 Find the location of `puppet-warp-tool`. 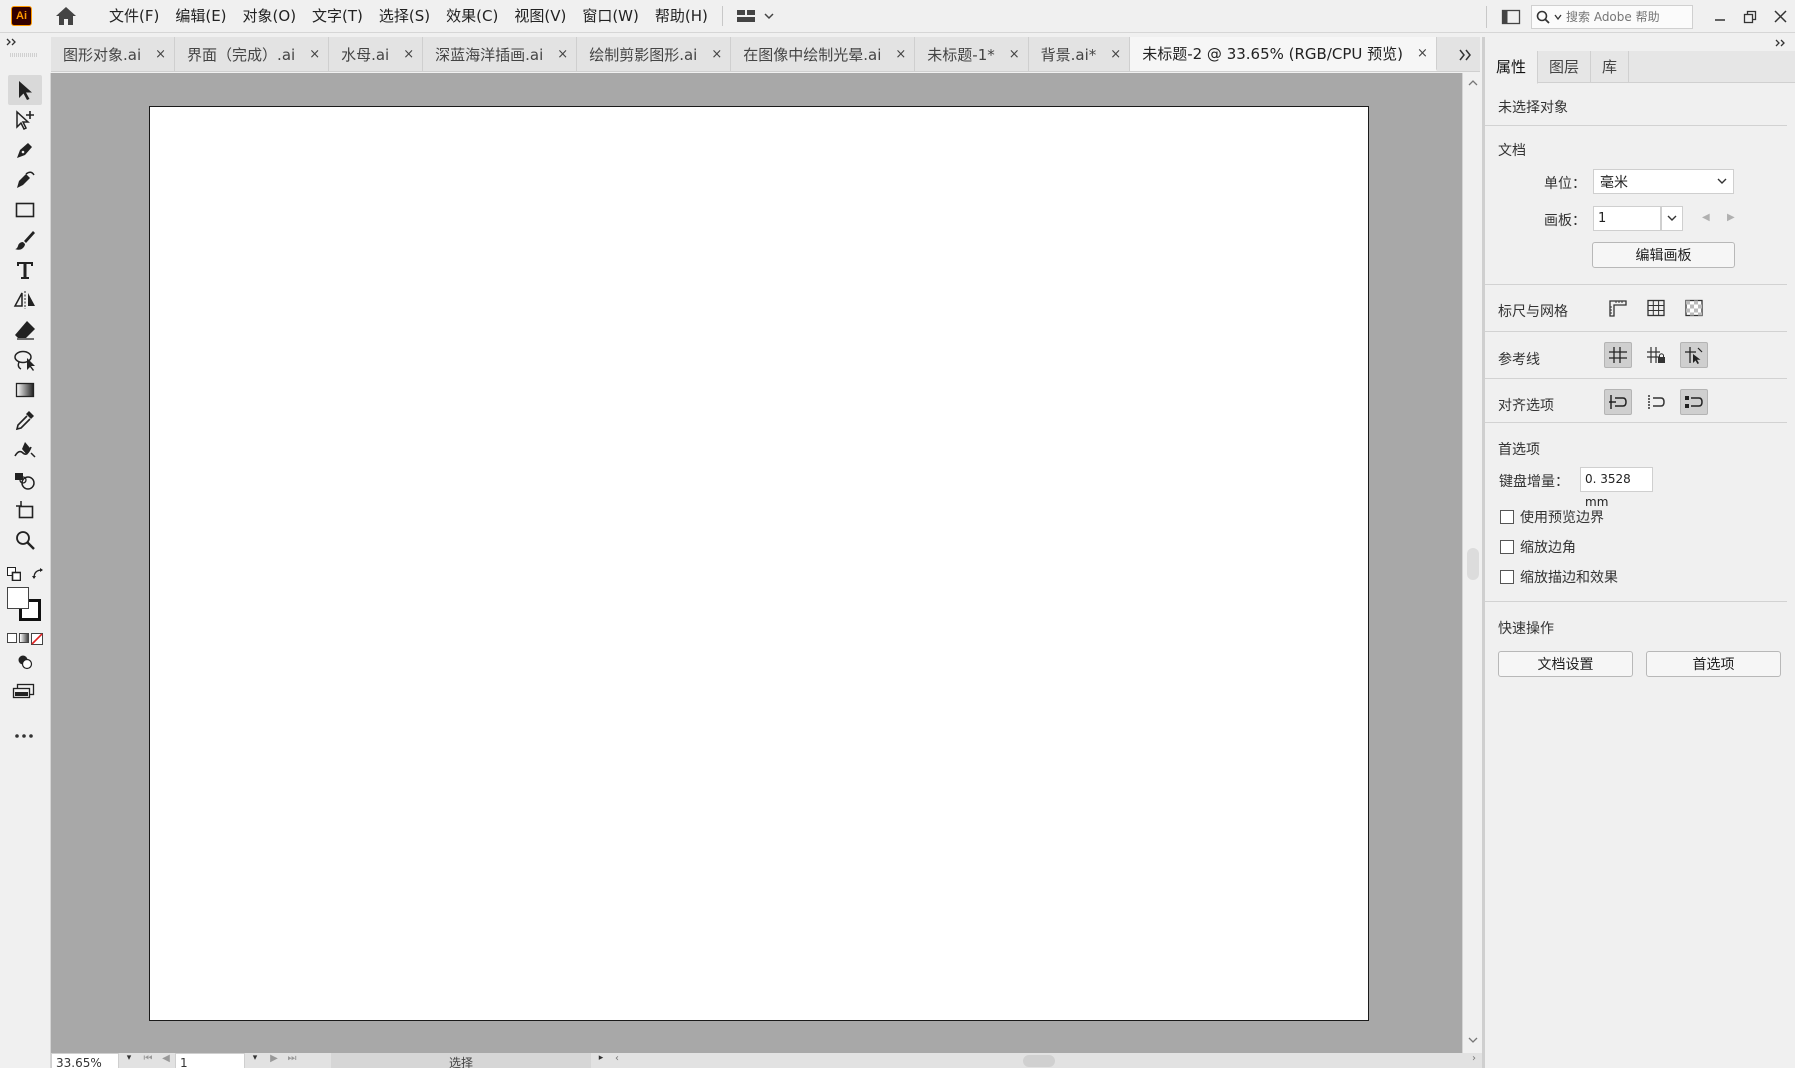

puppet-warp-tool is located at coordinates (25, 450).